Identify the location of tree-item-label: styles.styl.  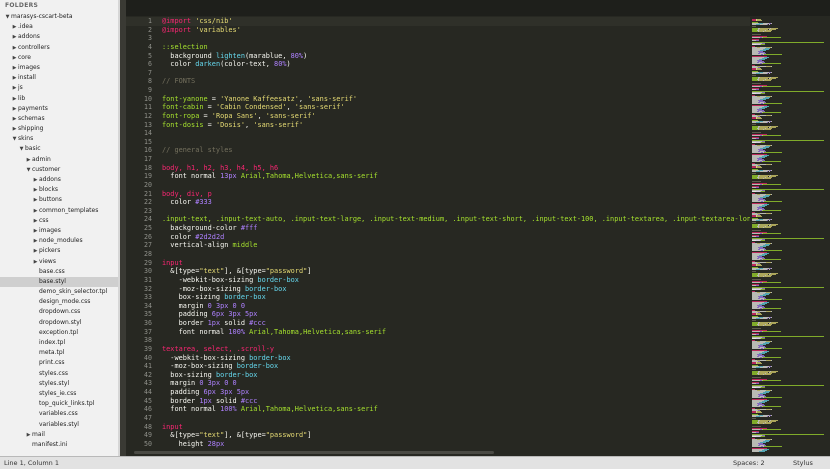
(54, 383).